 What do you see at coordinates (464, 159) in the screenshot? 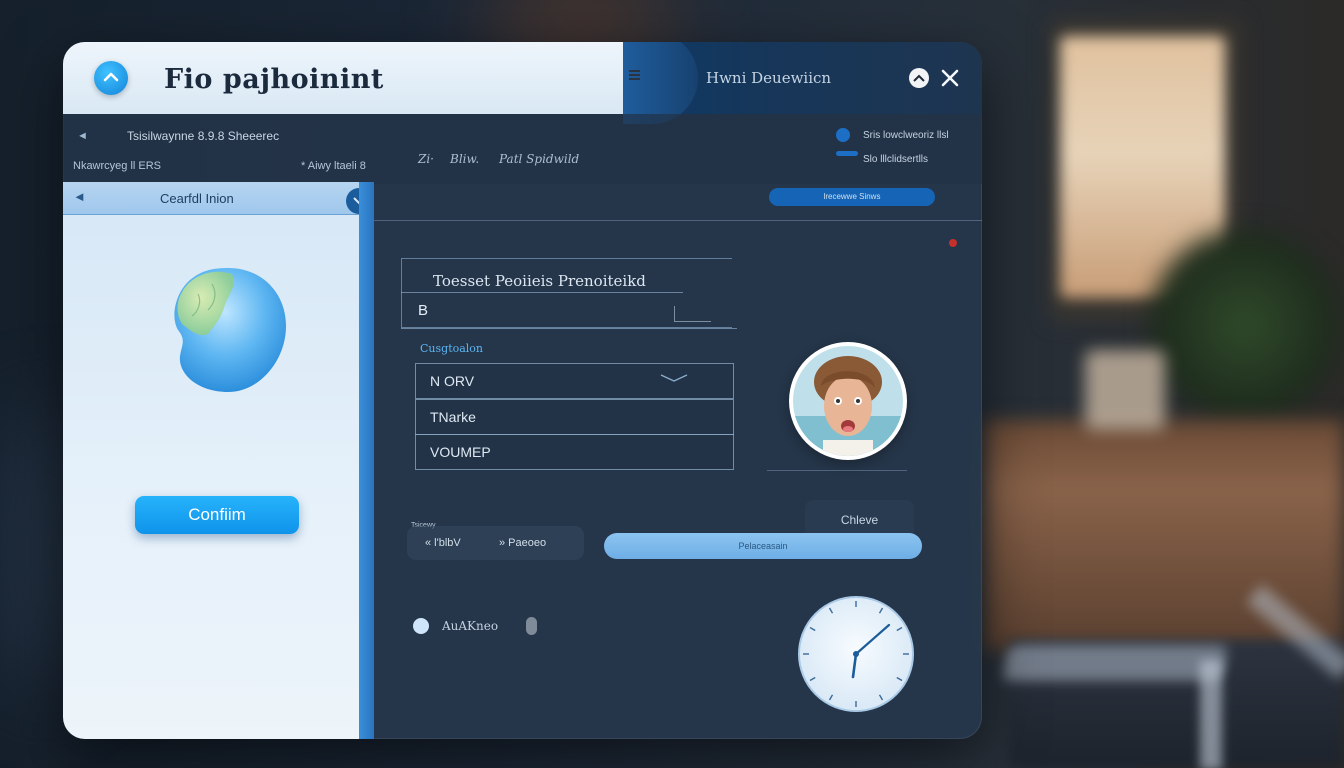
I see `nav-item-2: Bliw.` at bounding box center [464, 159].